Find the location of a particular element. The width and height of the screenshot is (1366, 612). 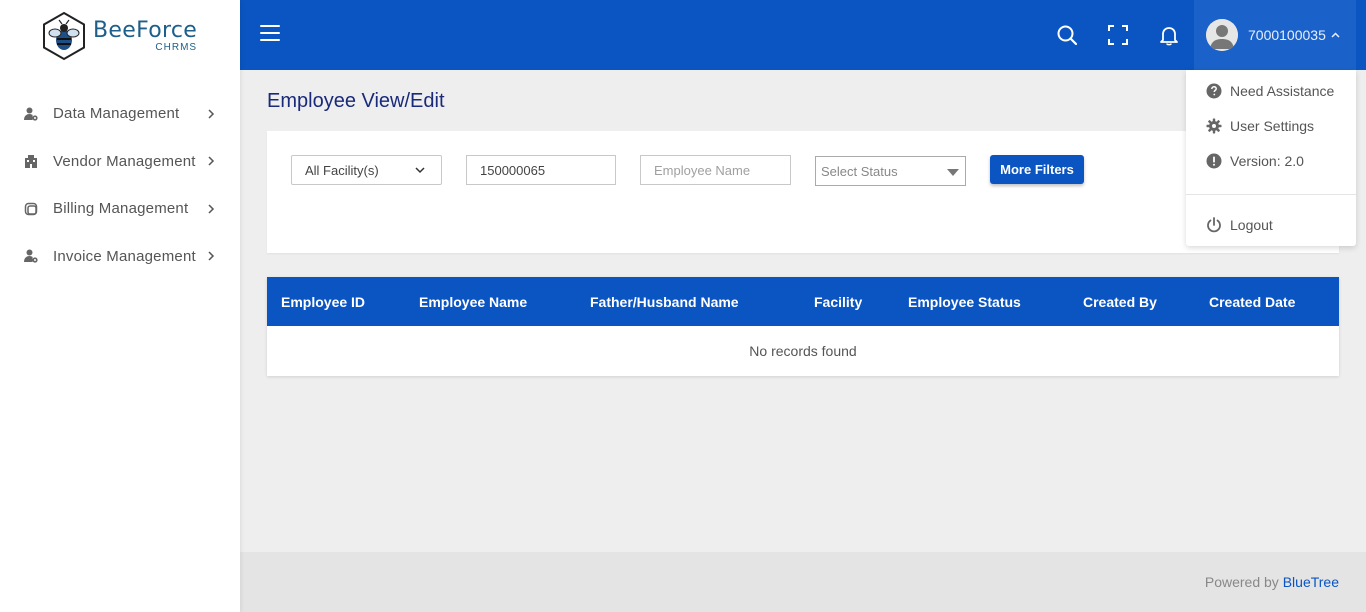

facility-select: All Facility(s) is located at coordinates (366, 170).